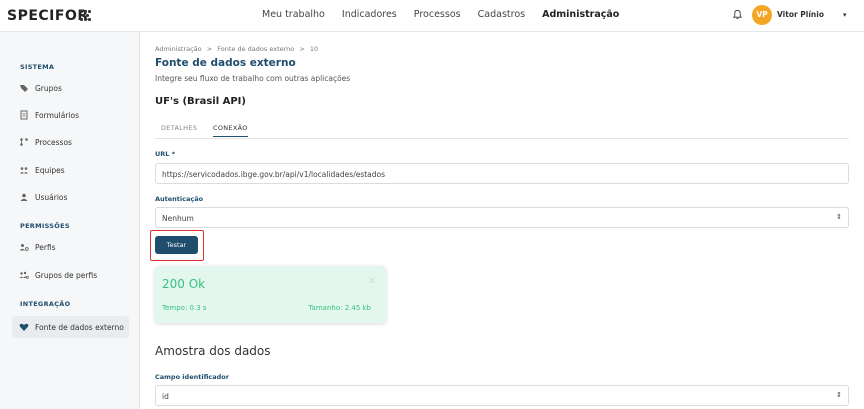 This screenshot has height=409, width=864. I want to click on sidebar-item-label: Grupos, so click(48, 88).